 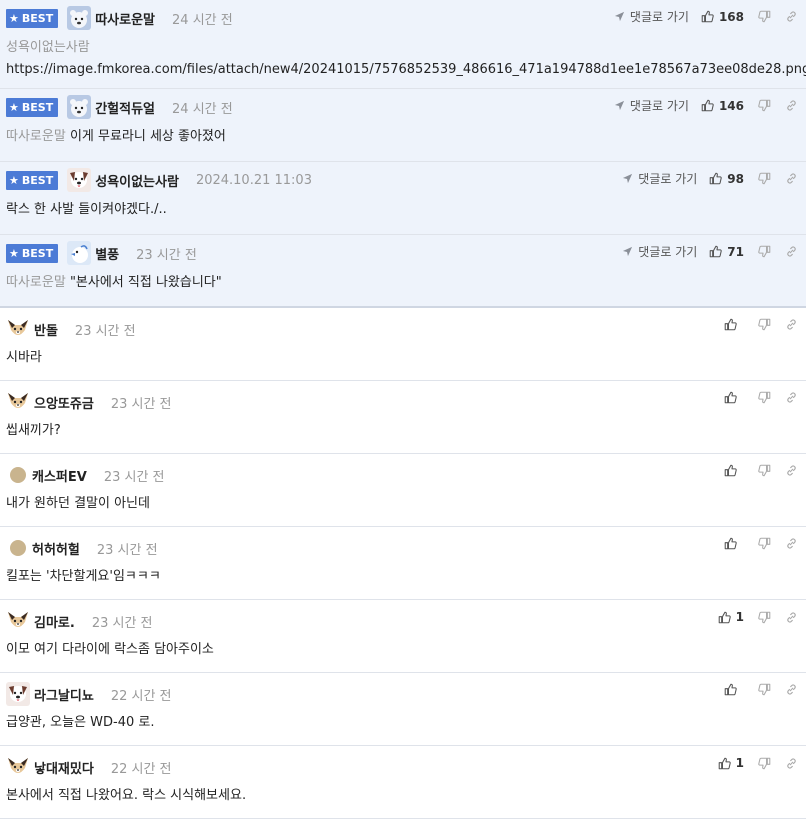 I want to click on comment-body: 킬포는 '차단할게요'임ㅋㅋㅋ, so click(x=401, y=577).